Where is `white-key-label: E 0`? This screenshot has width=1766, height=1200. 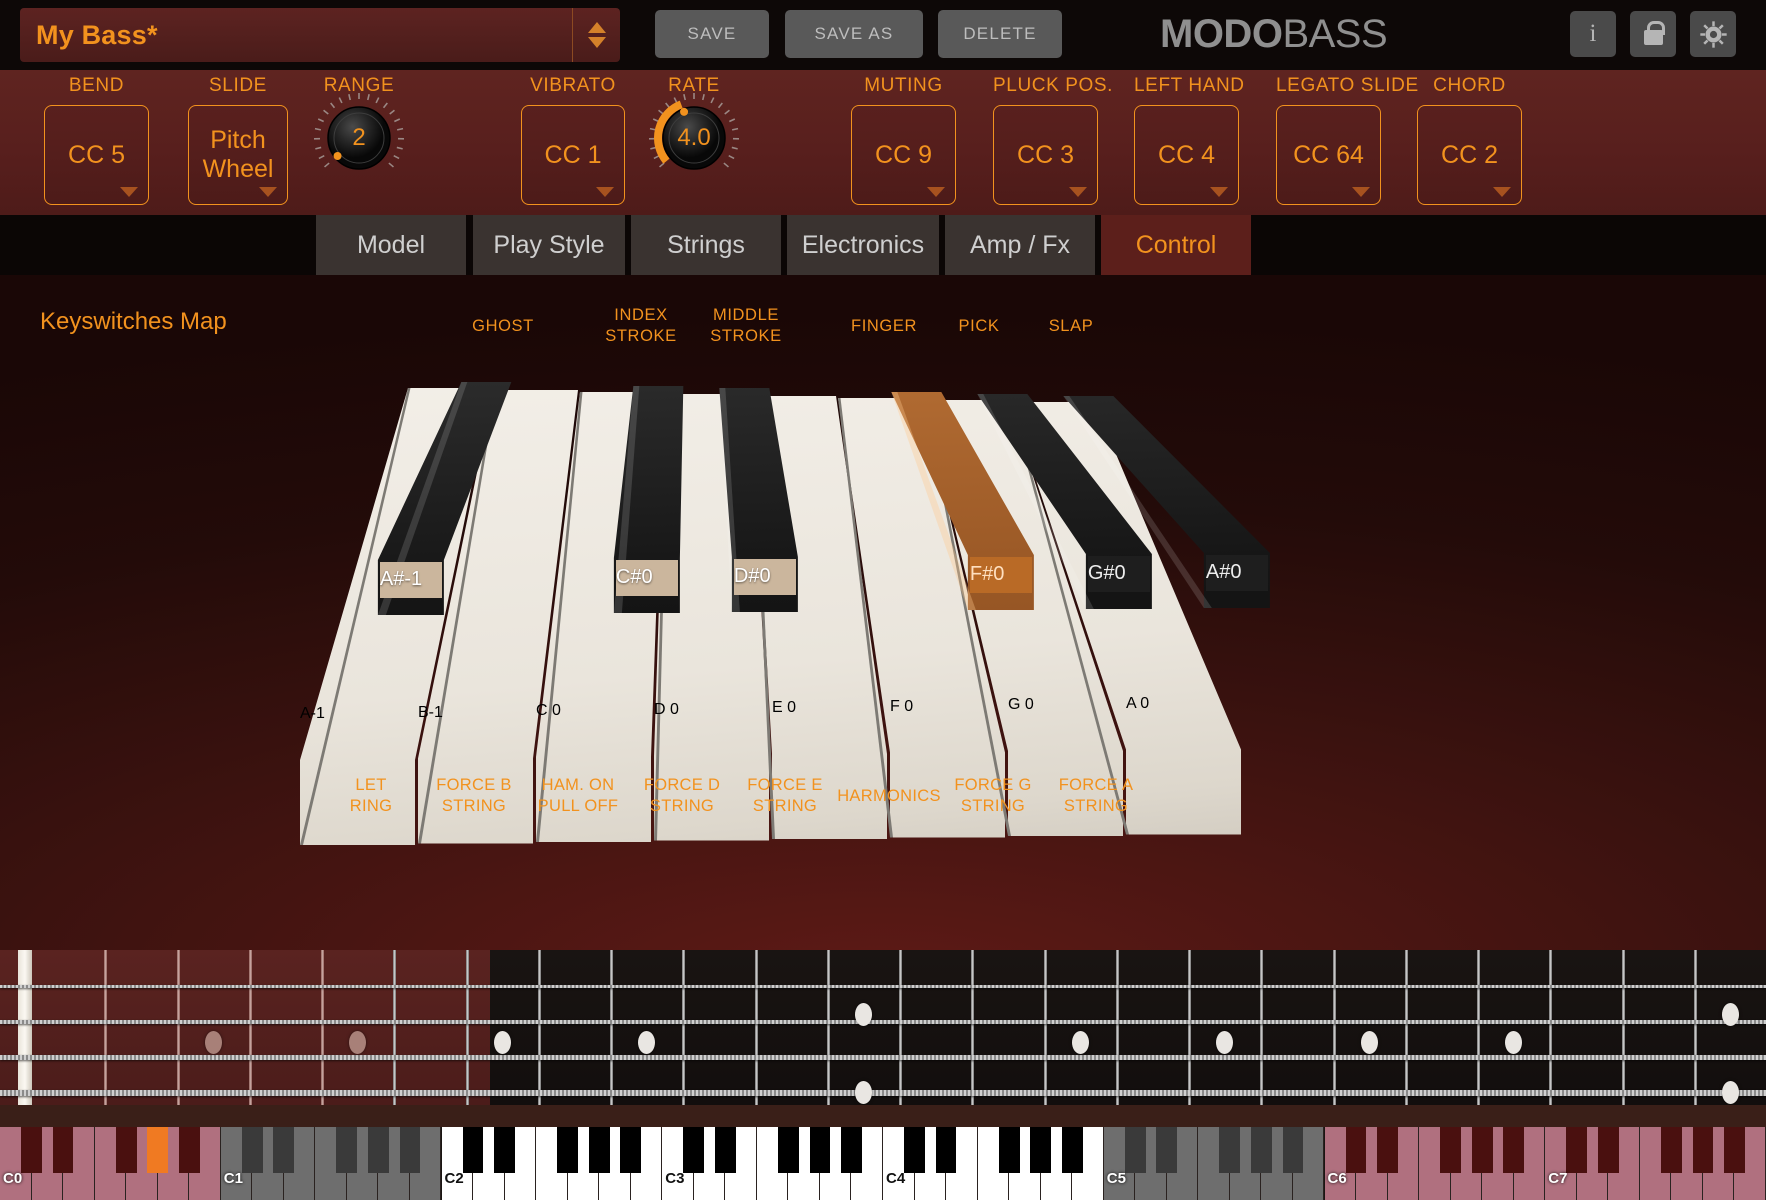
white-key-label: E 0 is located at coordinates (784, 707).